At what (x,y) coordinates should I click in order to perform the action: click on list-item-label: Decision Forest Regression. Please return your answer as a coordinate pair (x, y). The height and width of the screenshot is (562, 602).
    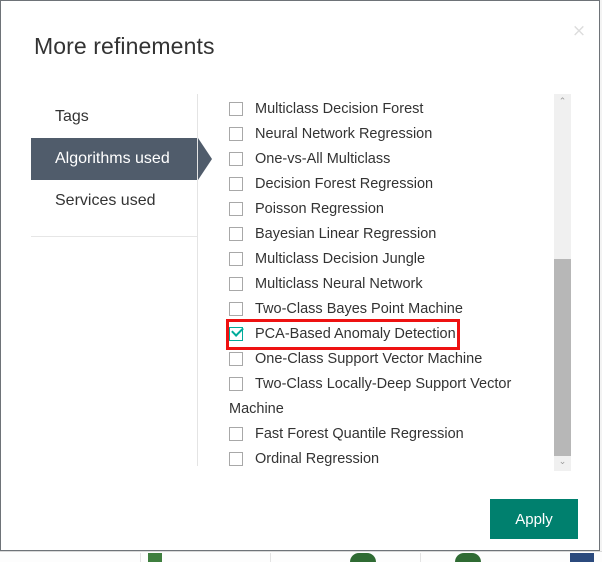
    Looking at the image, I should click on (344, 184).